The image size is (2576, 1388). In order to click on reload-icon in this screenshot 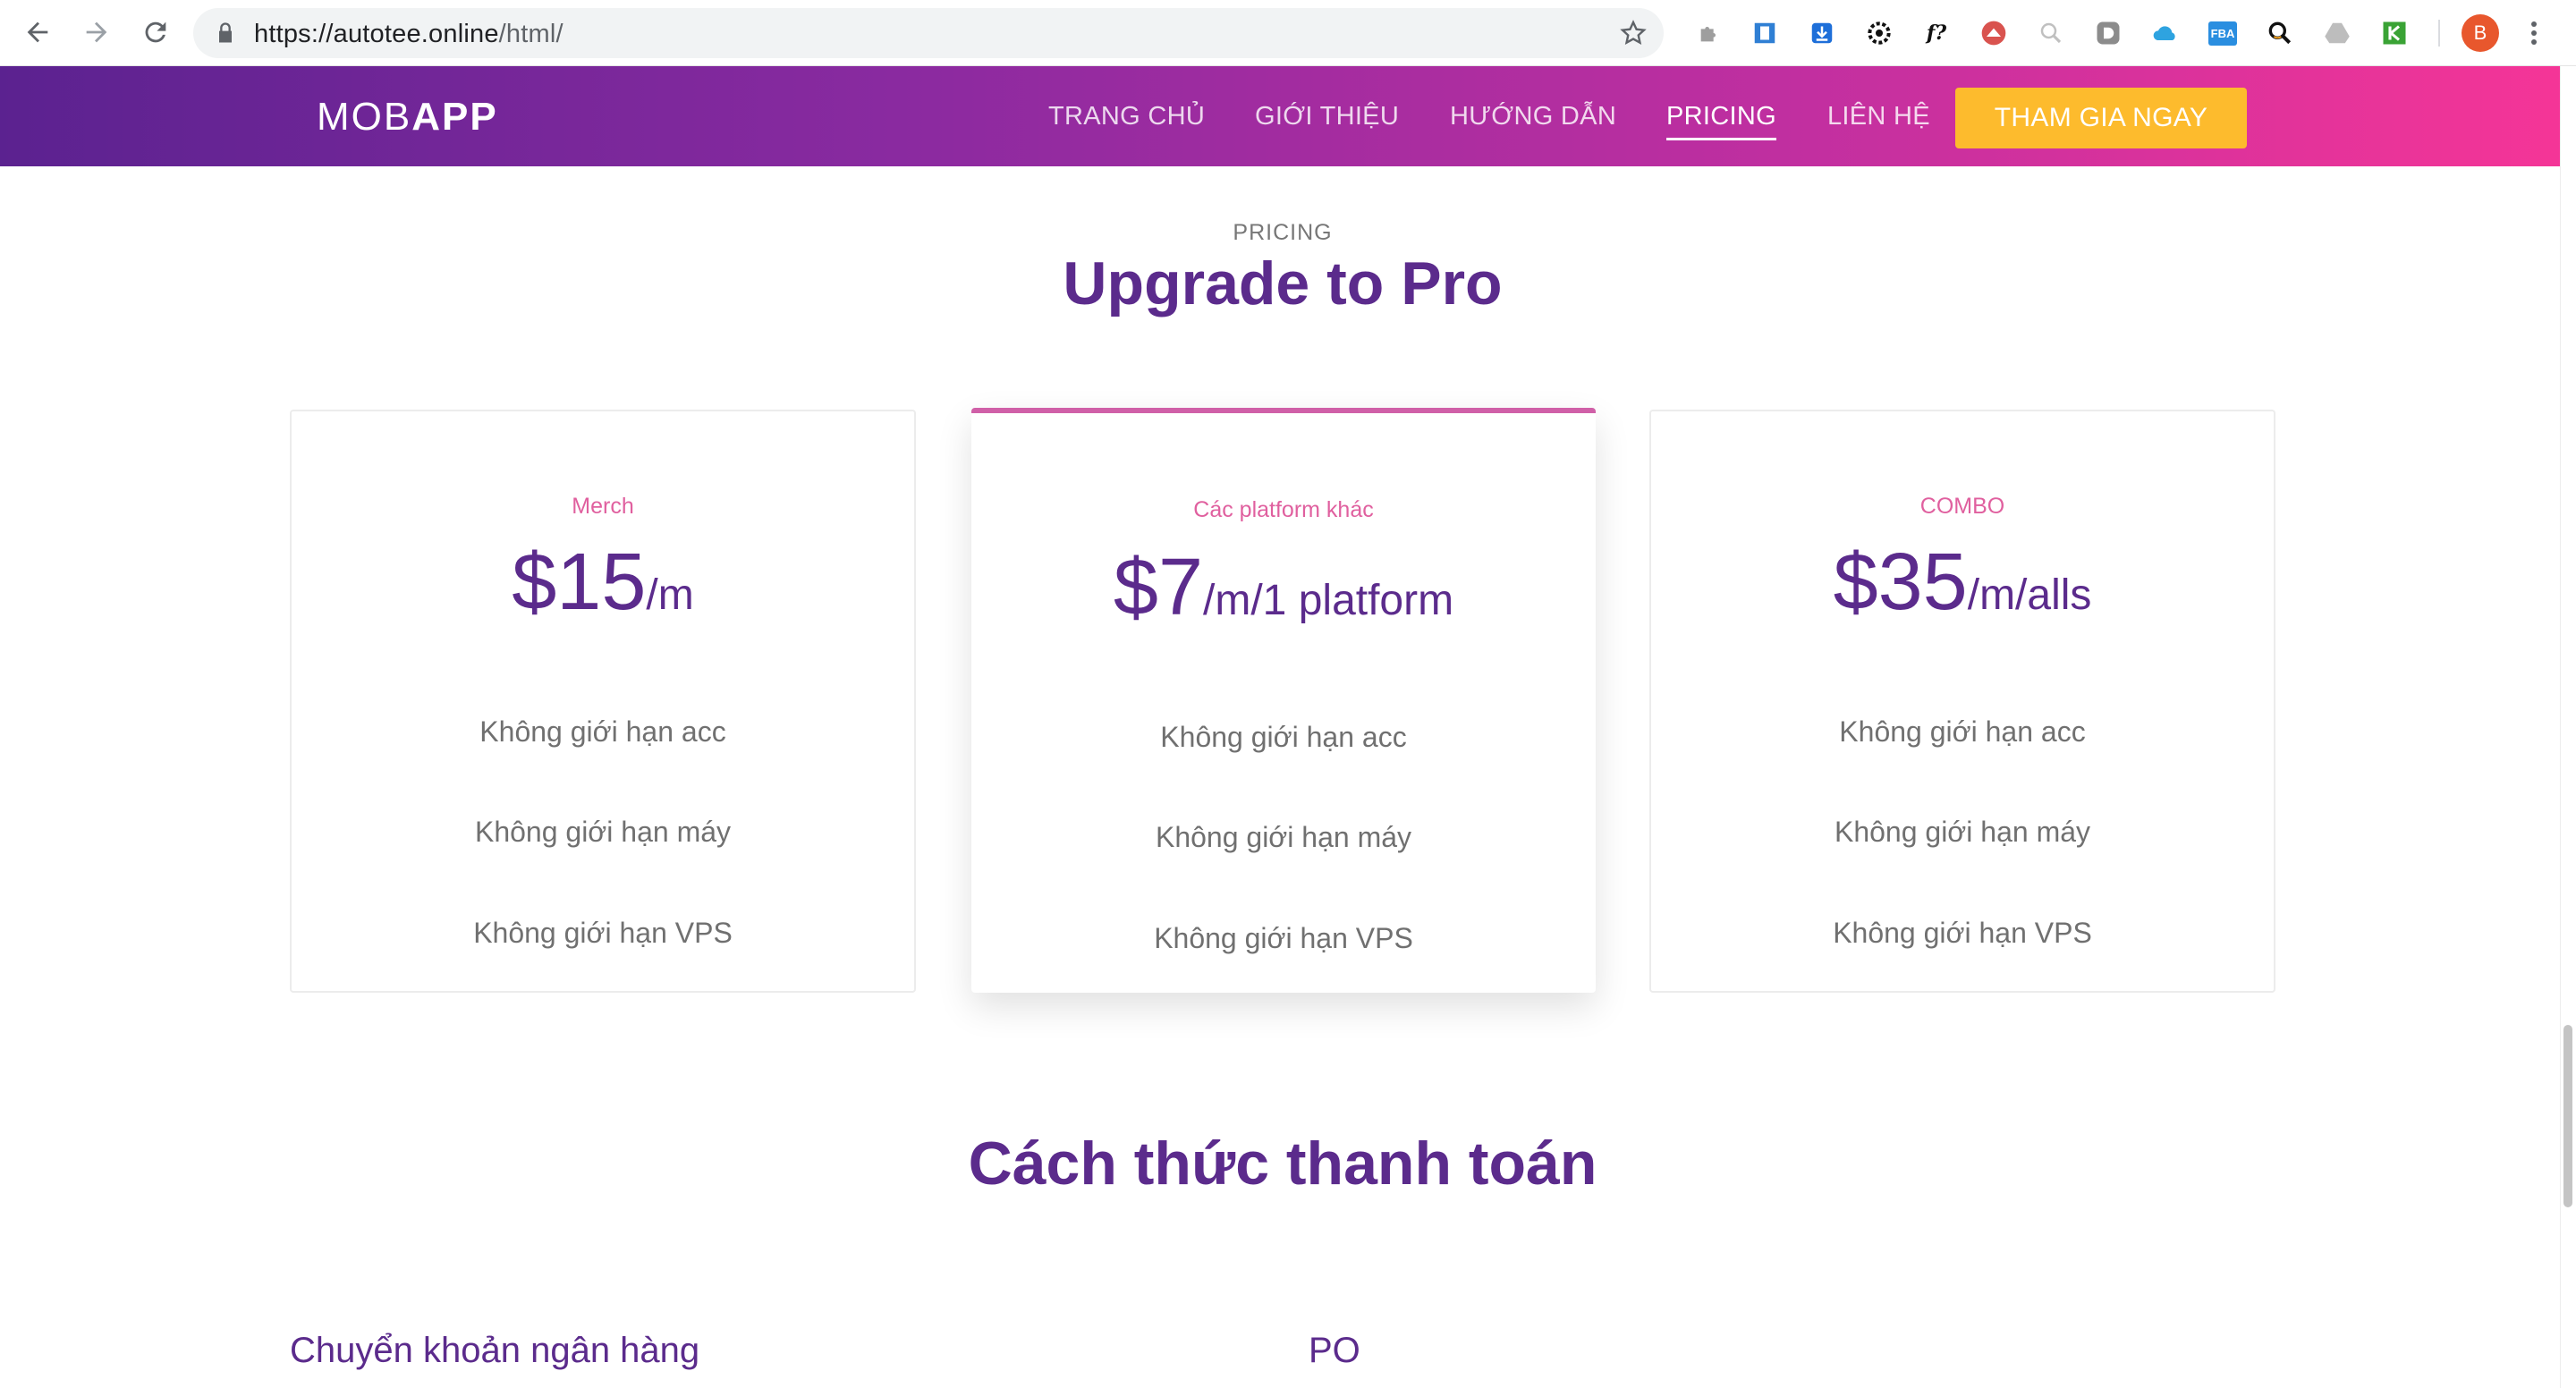, I will do `click(155, 32)`.